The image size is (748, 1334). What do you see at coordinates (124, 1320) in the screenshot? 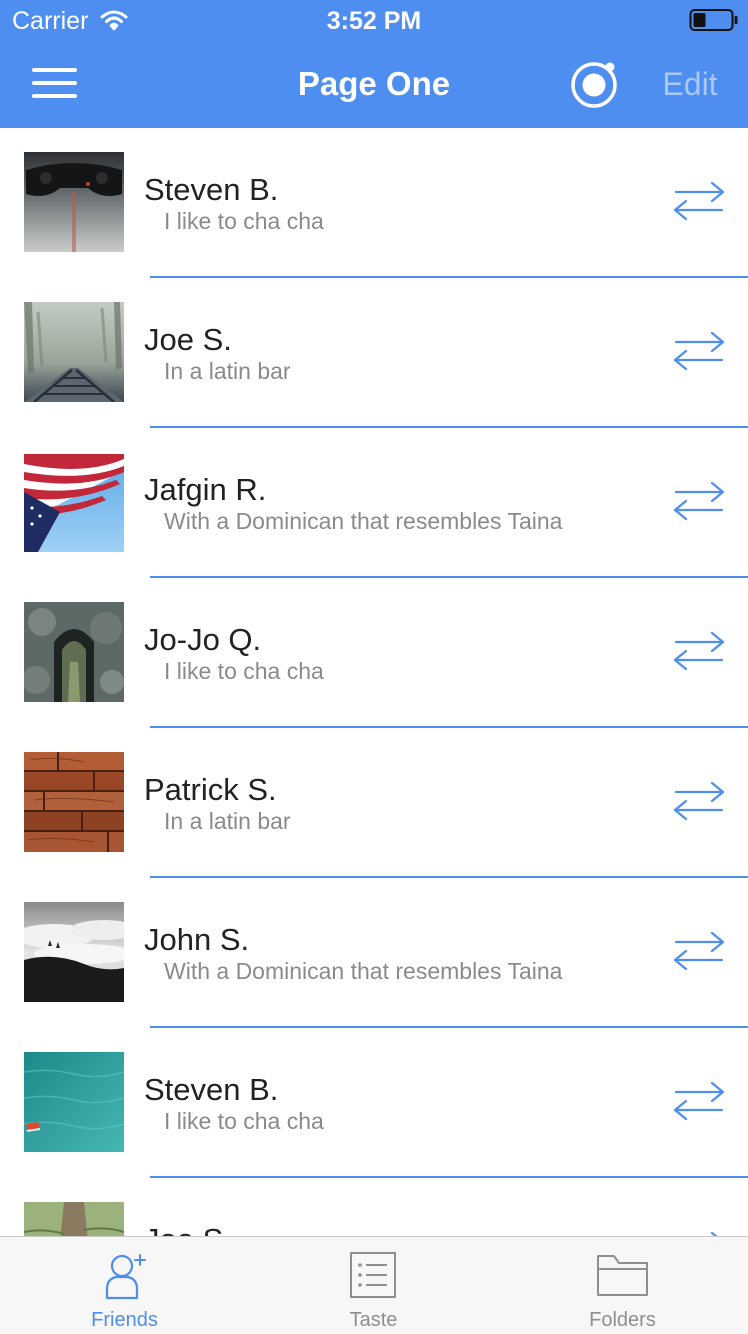
I see `tab-label: Friends` at bounding box center [124, 1320].